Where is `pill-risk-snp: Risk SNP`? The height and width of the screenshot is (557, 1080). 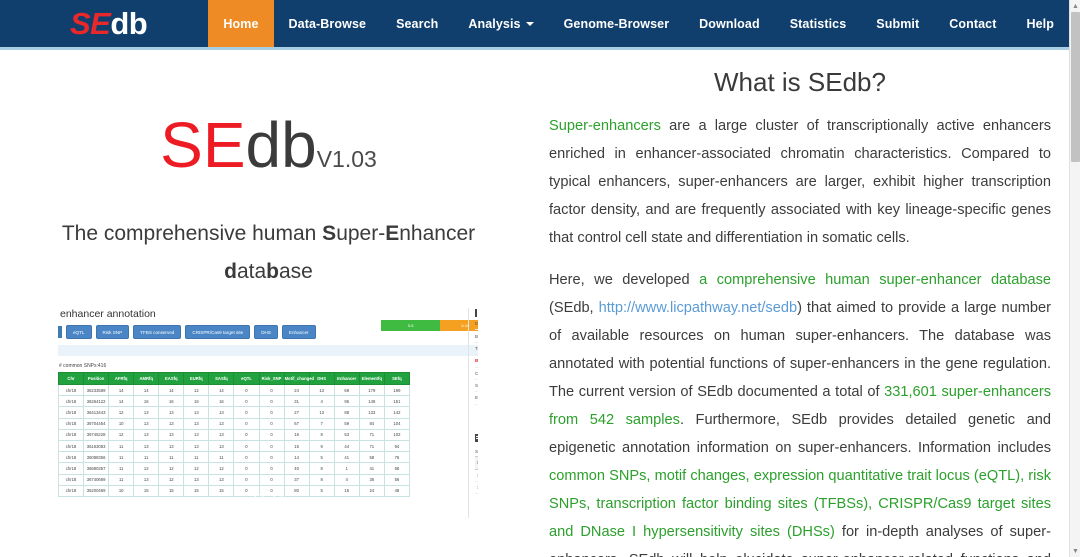
pill-risk-snp: Risk SNP is located at coordinates (112, 332).